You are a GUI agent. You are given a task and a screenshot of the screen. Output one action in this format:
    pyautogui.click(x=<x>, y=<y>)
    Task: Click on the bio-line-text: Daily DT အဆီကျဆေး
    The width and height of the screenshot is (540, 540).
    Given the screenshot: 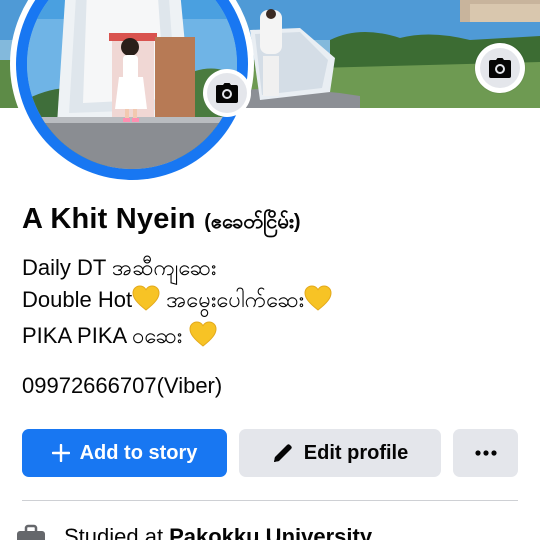 What is the action you would take?
    pyautogui.click(x=119, y=267)
    